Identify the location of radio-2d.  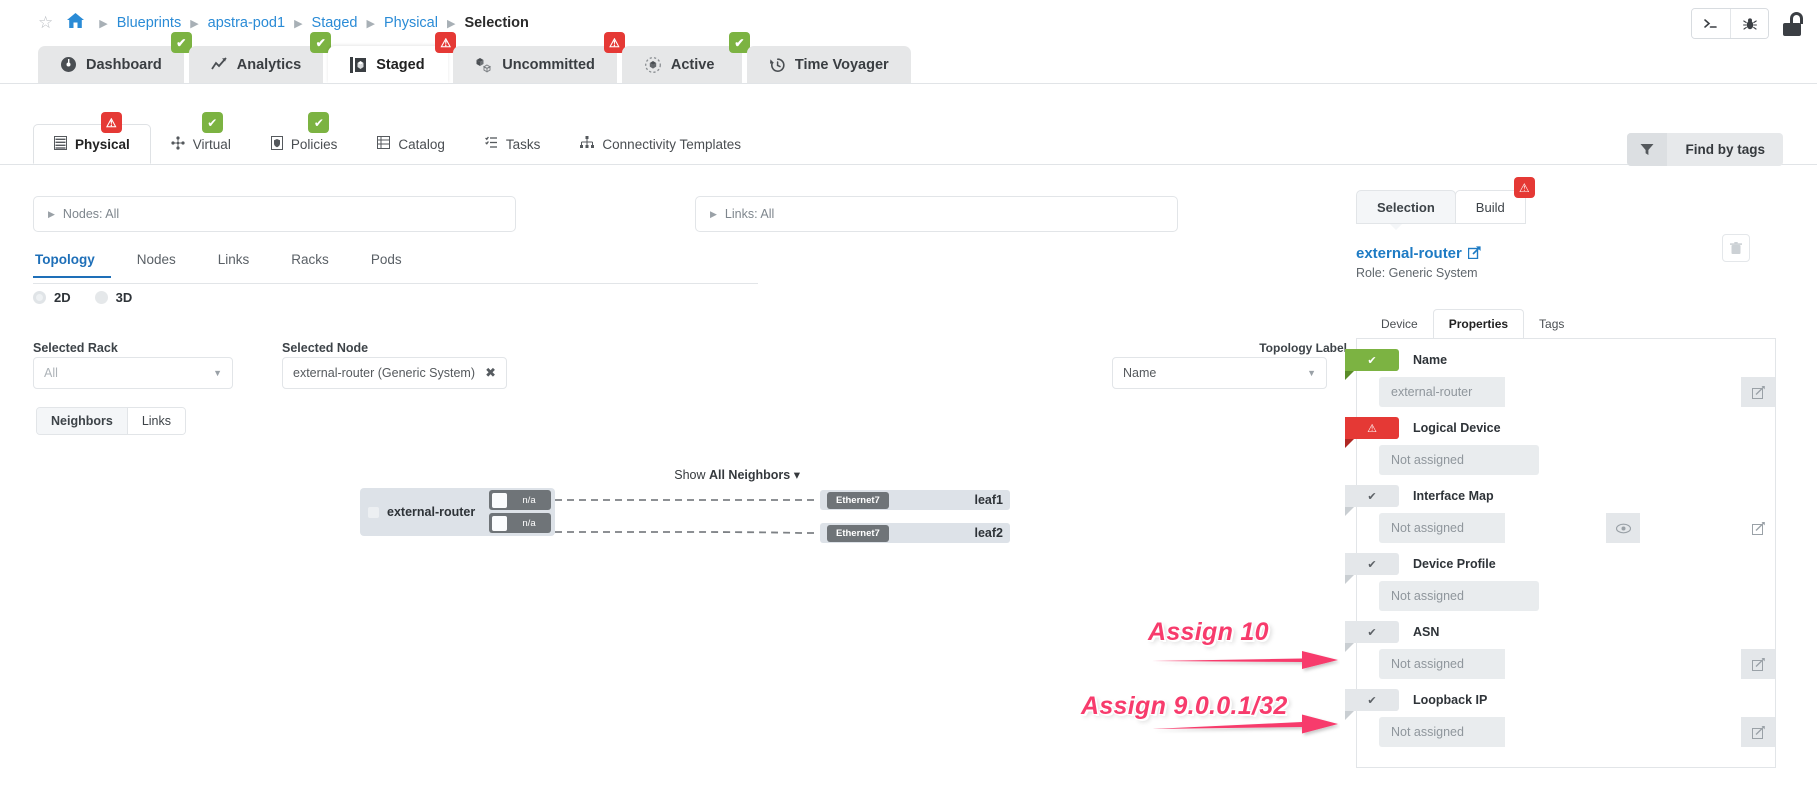
(39, 297).